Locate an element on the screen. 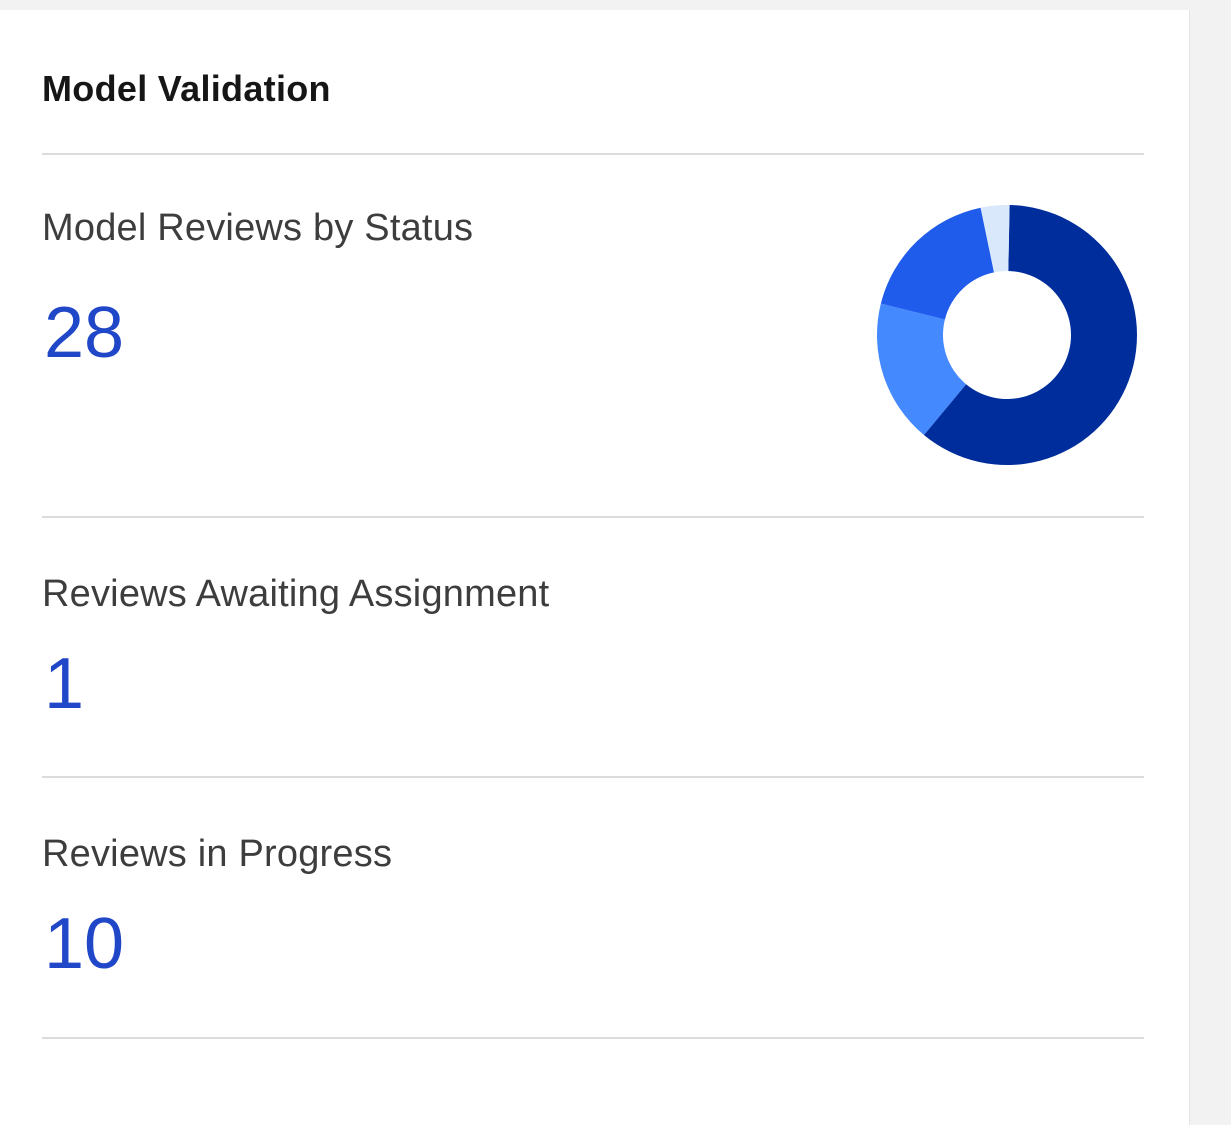 The image size is (1231, 1125). status-donut-chart is located at coordinates (1007, 335).